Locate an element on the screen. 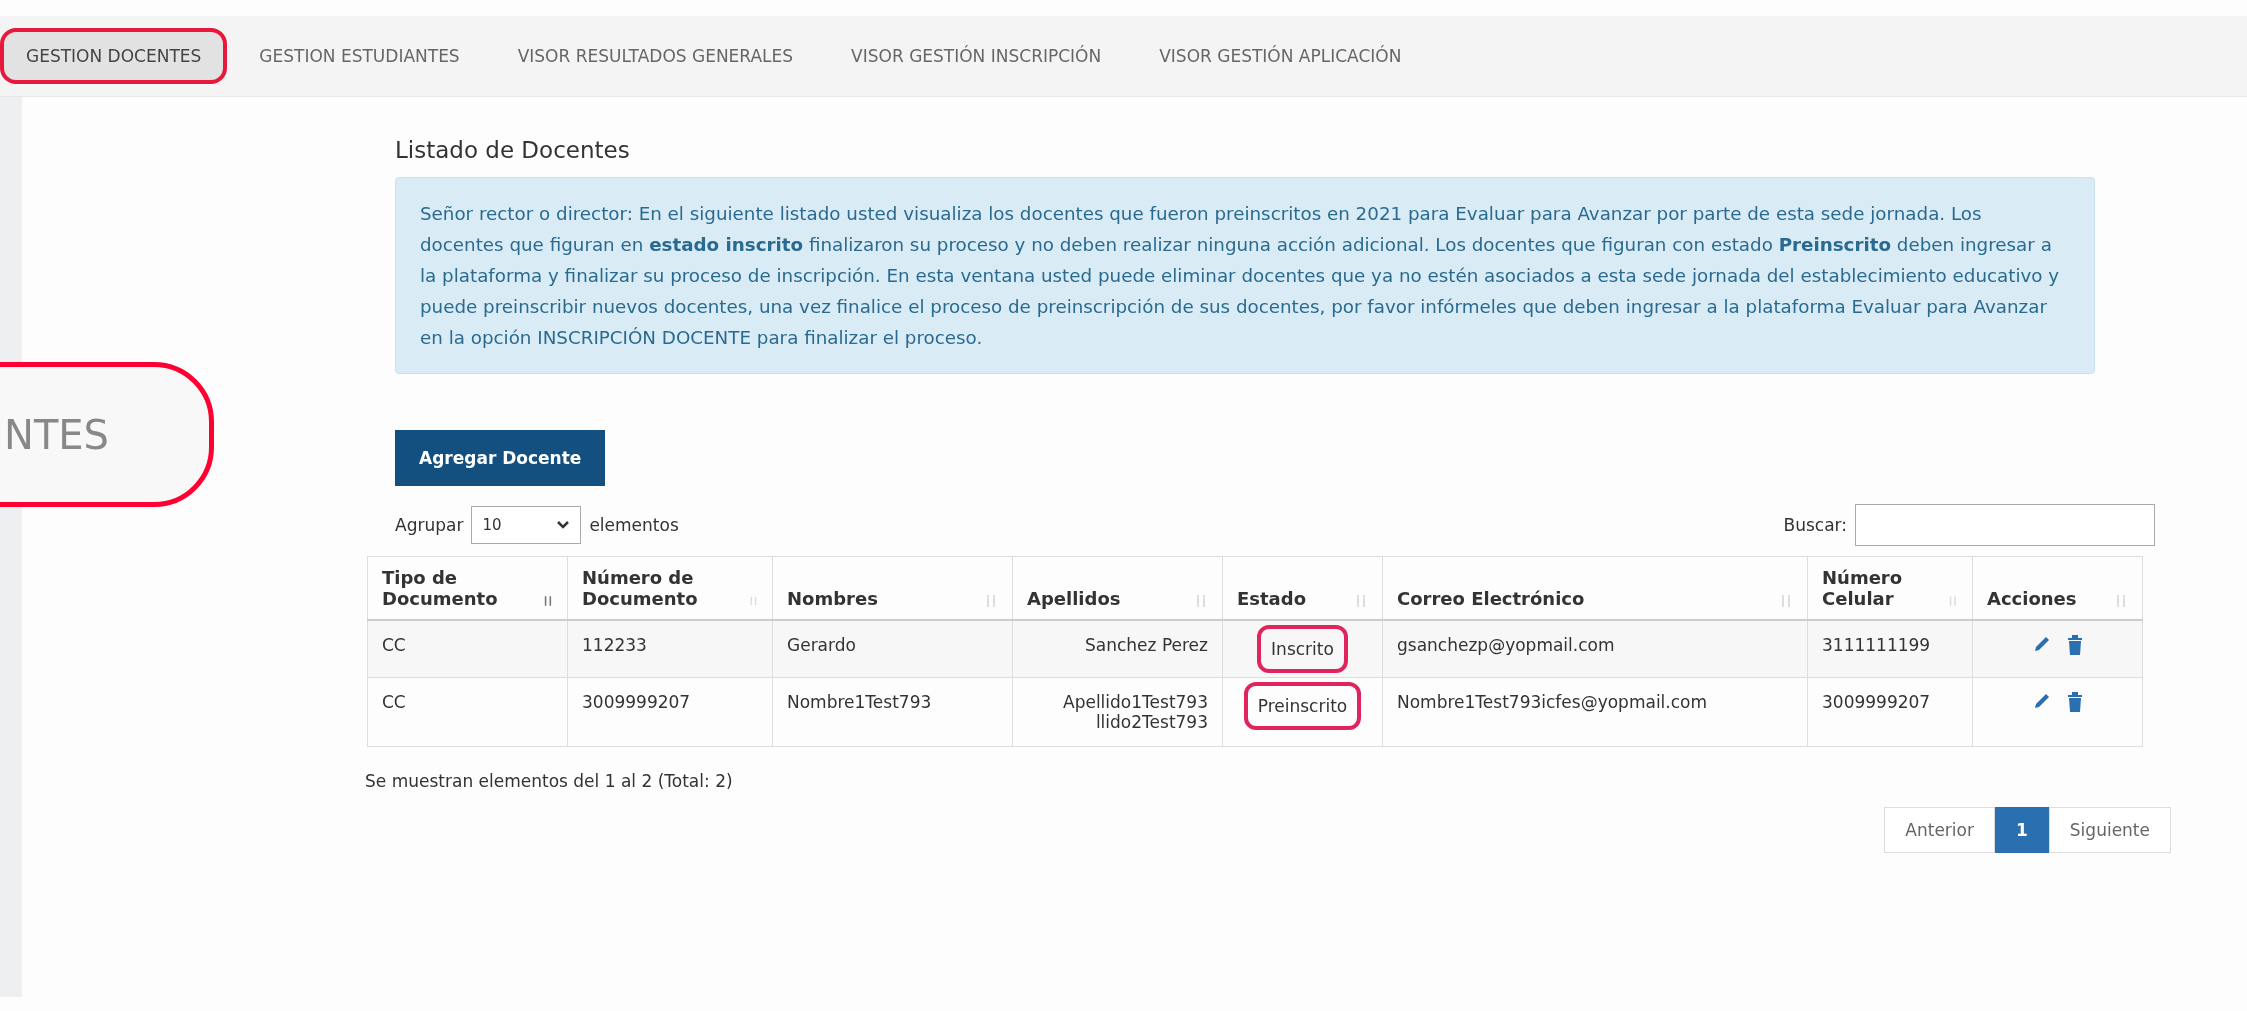 Image resolution: width=2247 pixels, height=1011 pixels. nav-tab: GESTION DOCENTES is located at coordinates (114, 56).